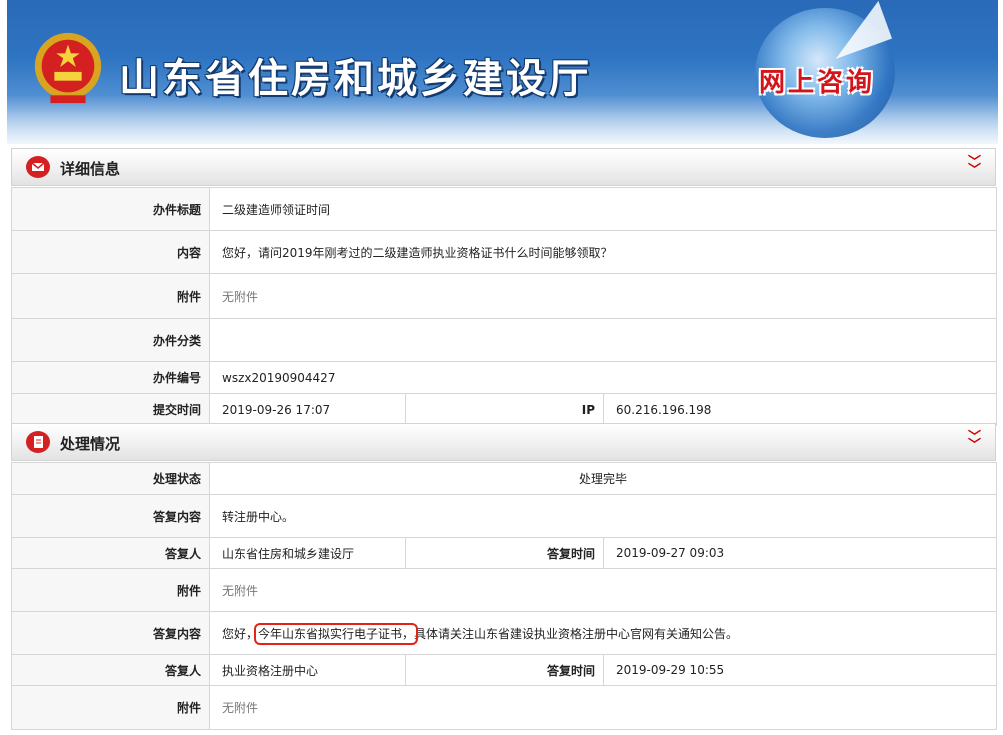 The height and width of the screenshot is (735, 1003). What do you see at coordinates (110, 340) in the screenshot?
I see `category-label: 办件分类` at bounding box center [110, 340].